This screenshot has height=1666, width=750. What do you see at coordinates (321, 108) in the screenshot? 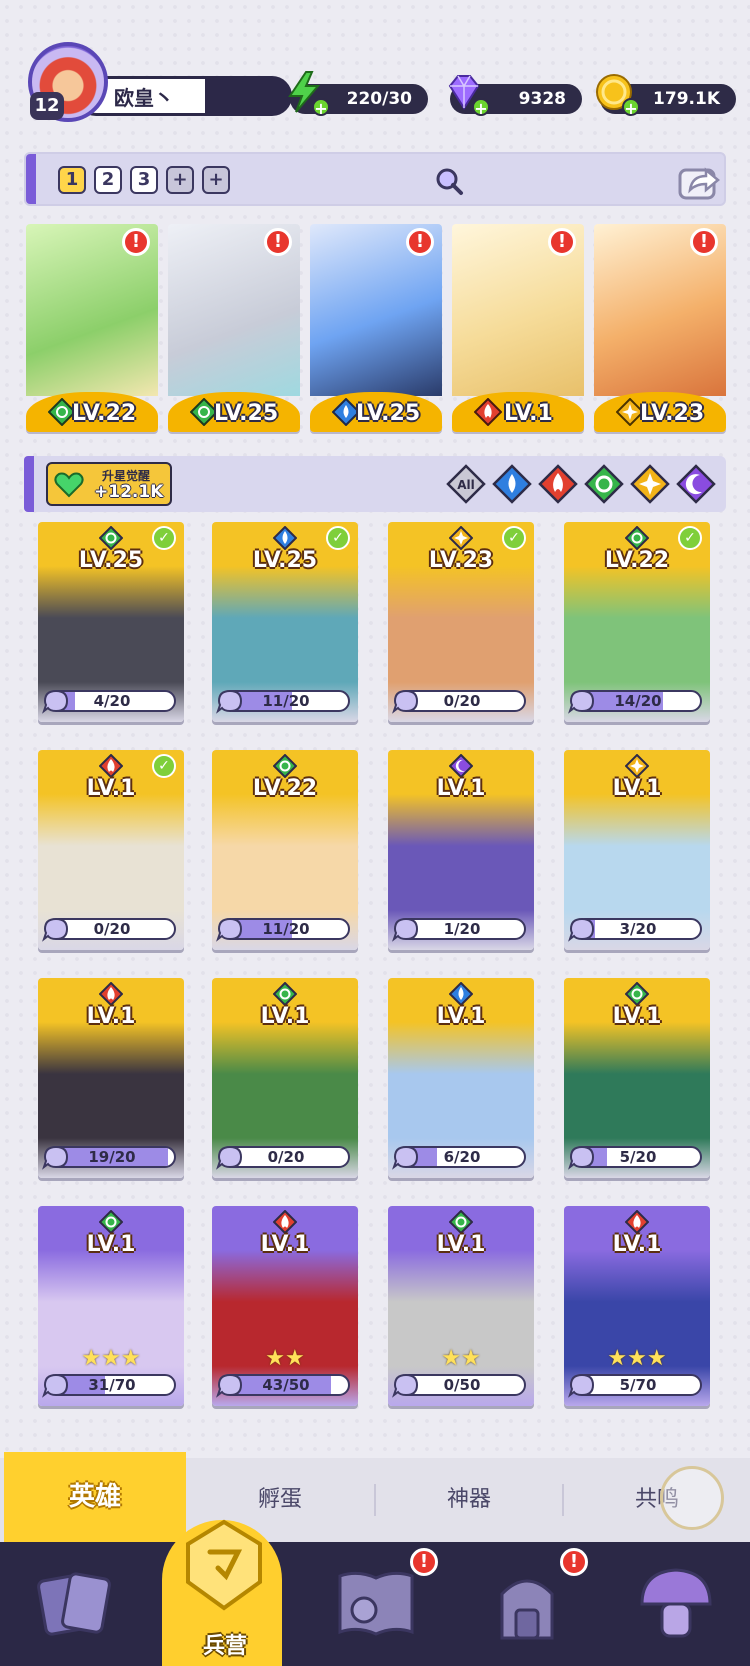
I see `energy-plus-button: +` at bounding box center [321, 108].